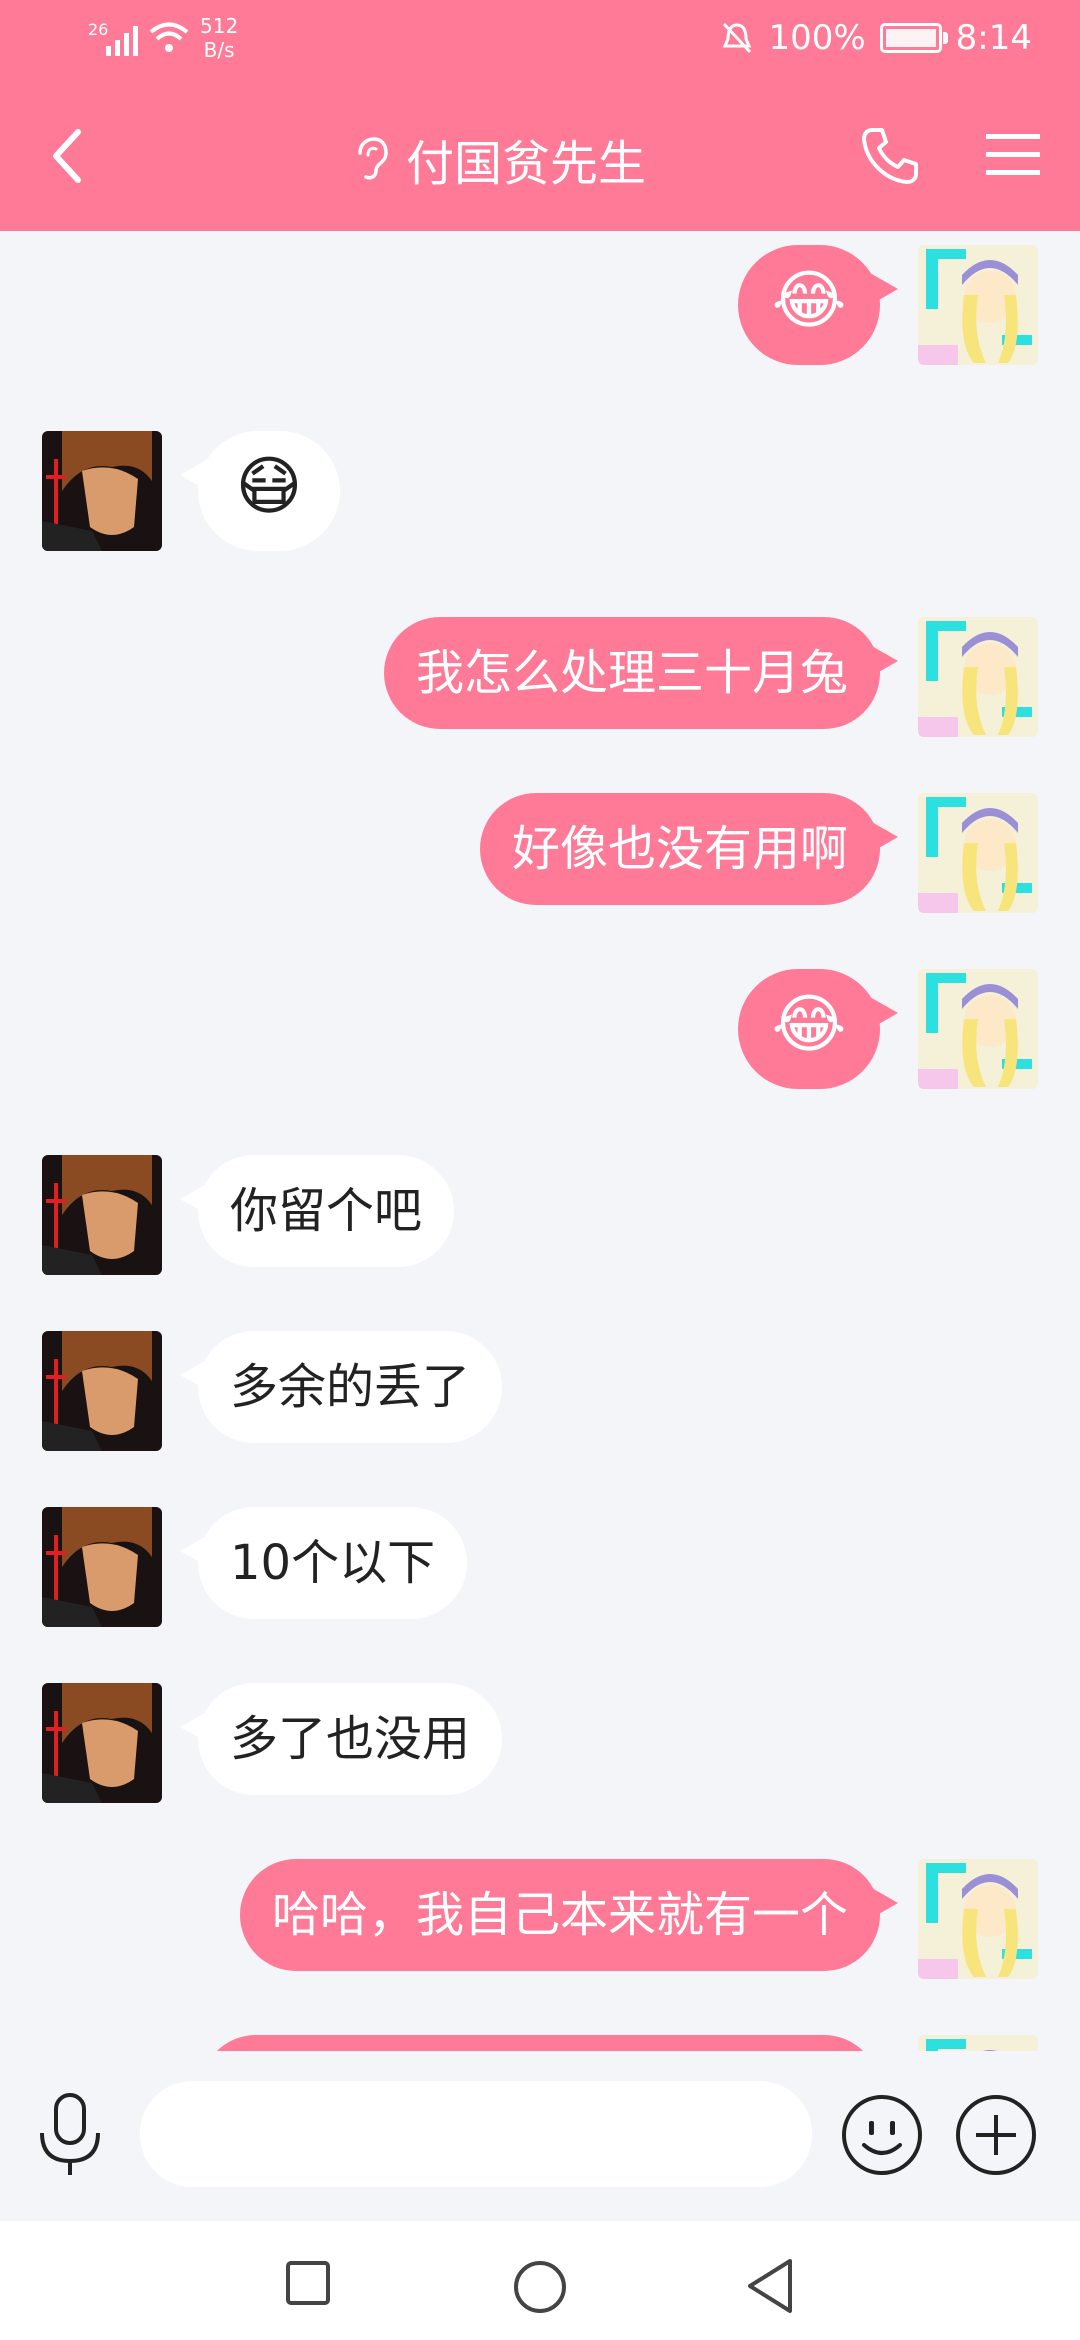  What do you see at coordinates (540, 40) in the screenshot?
I see `status-bar: 26 512 B/s 100% 8:14` at bounding box center [540, 40].